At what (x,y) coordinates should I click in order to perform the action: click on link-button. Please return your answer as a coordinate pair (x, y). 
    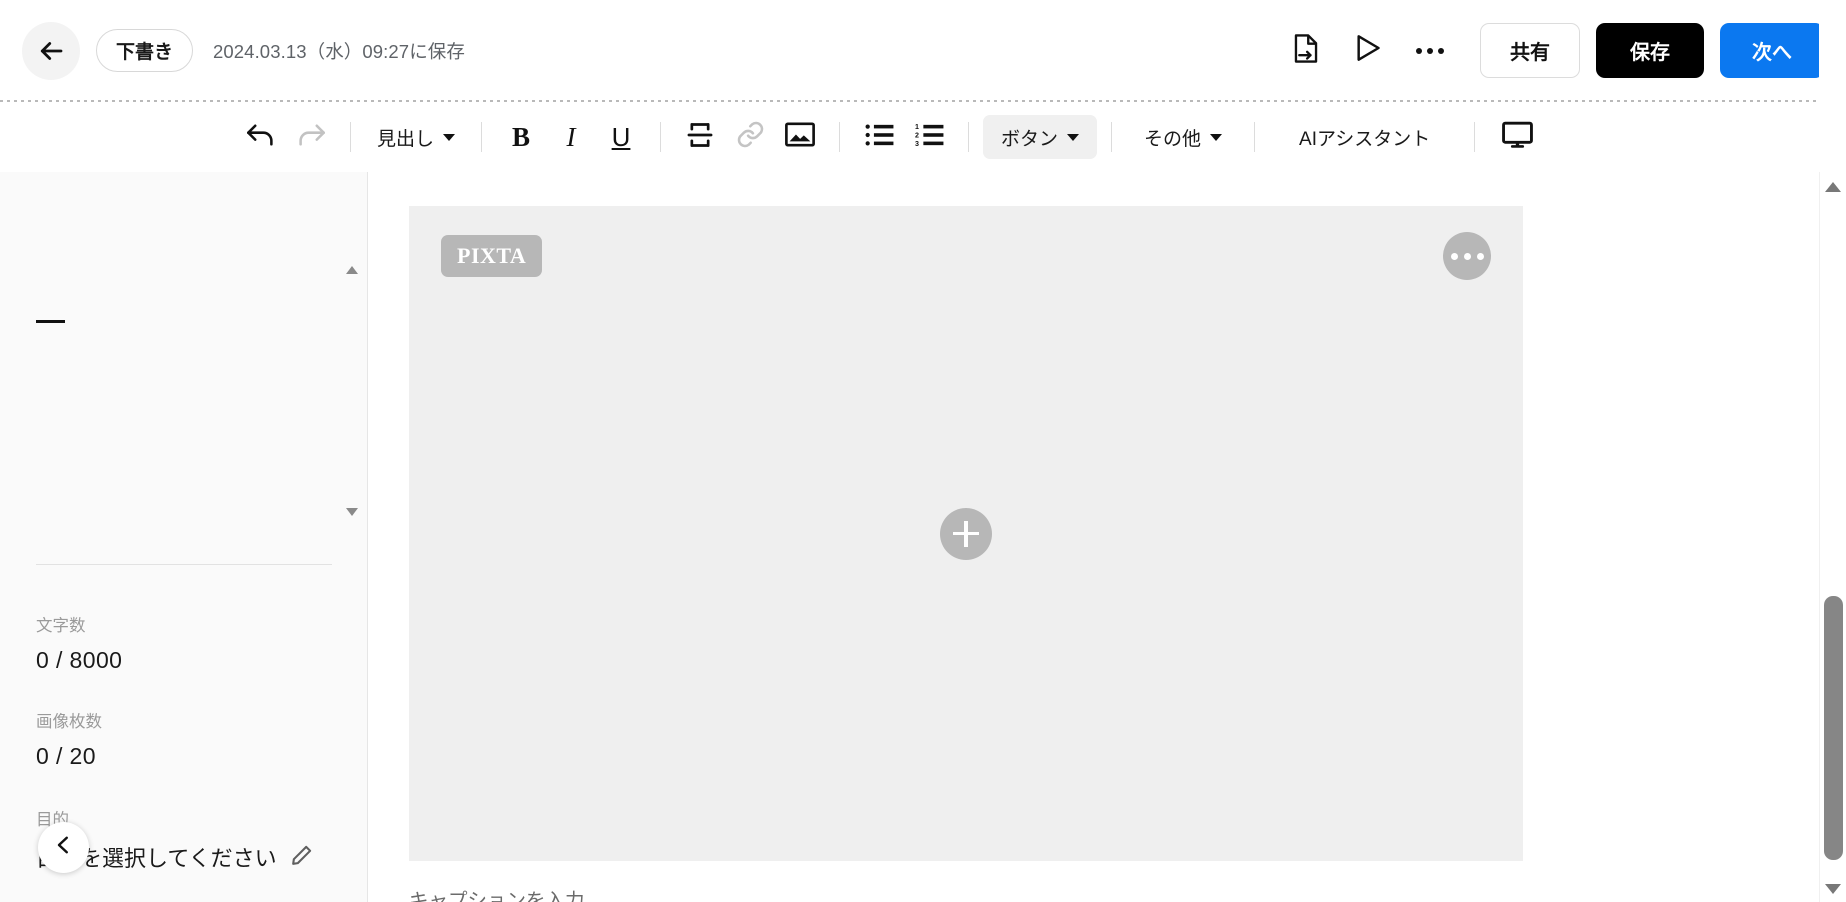
    Looking at the image, I should click on (750, 137).